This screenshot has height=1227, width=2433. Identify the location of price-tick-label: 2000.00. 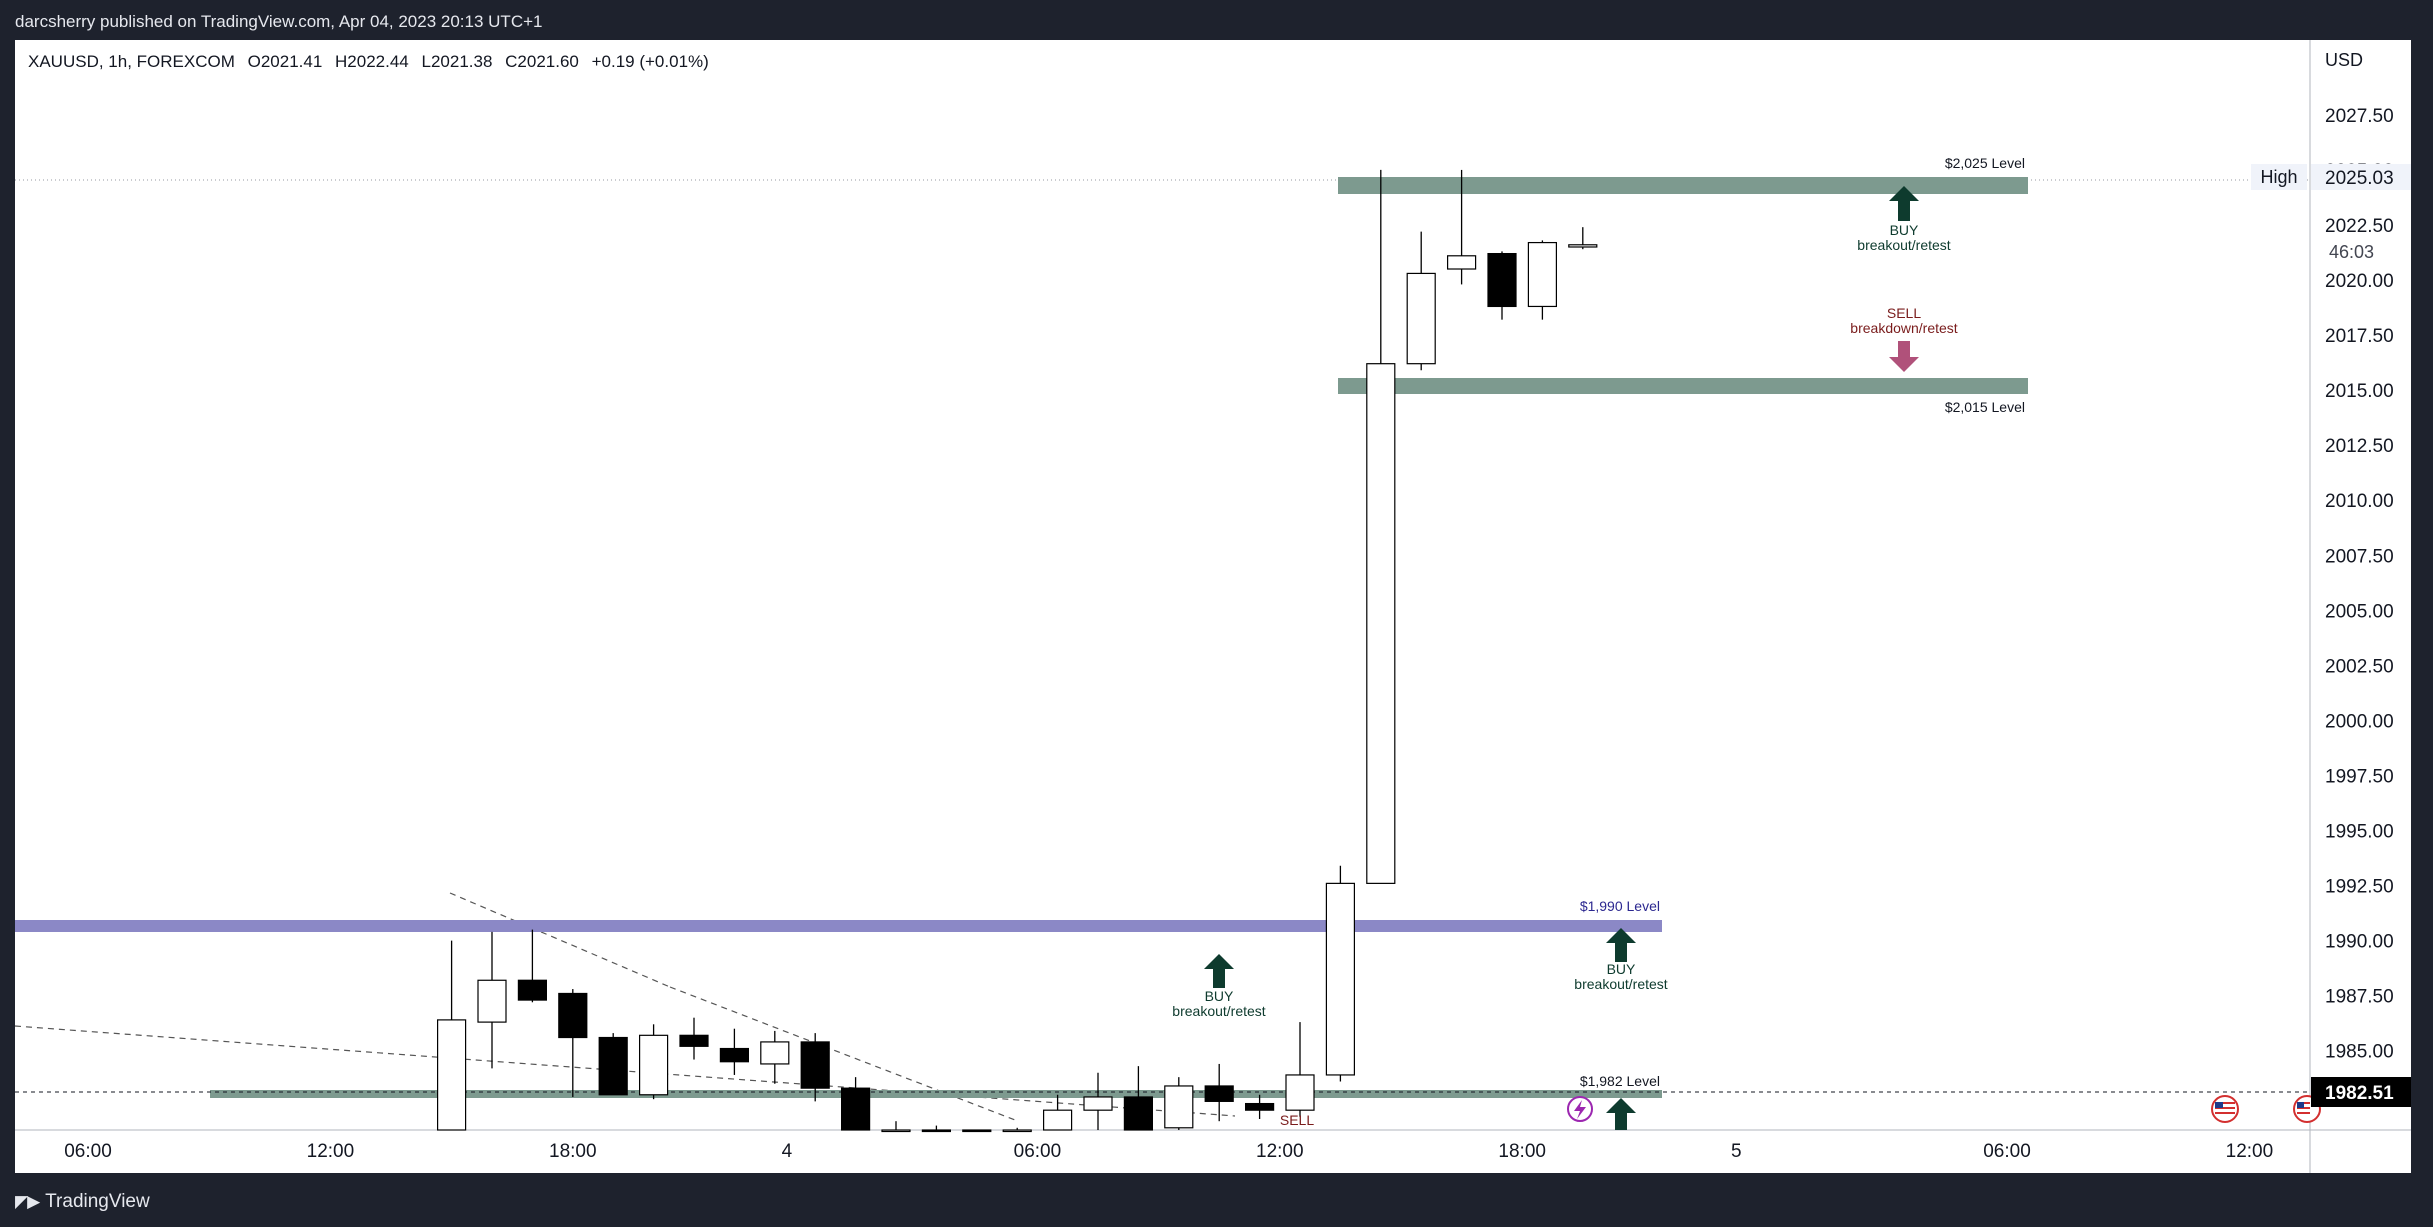
(2359, 721).